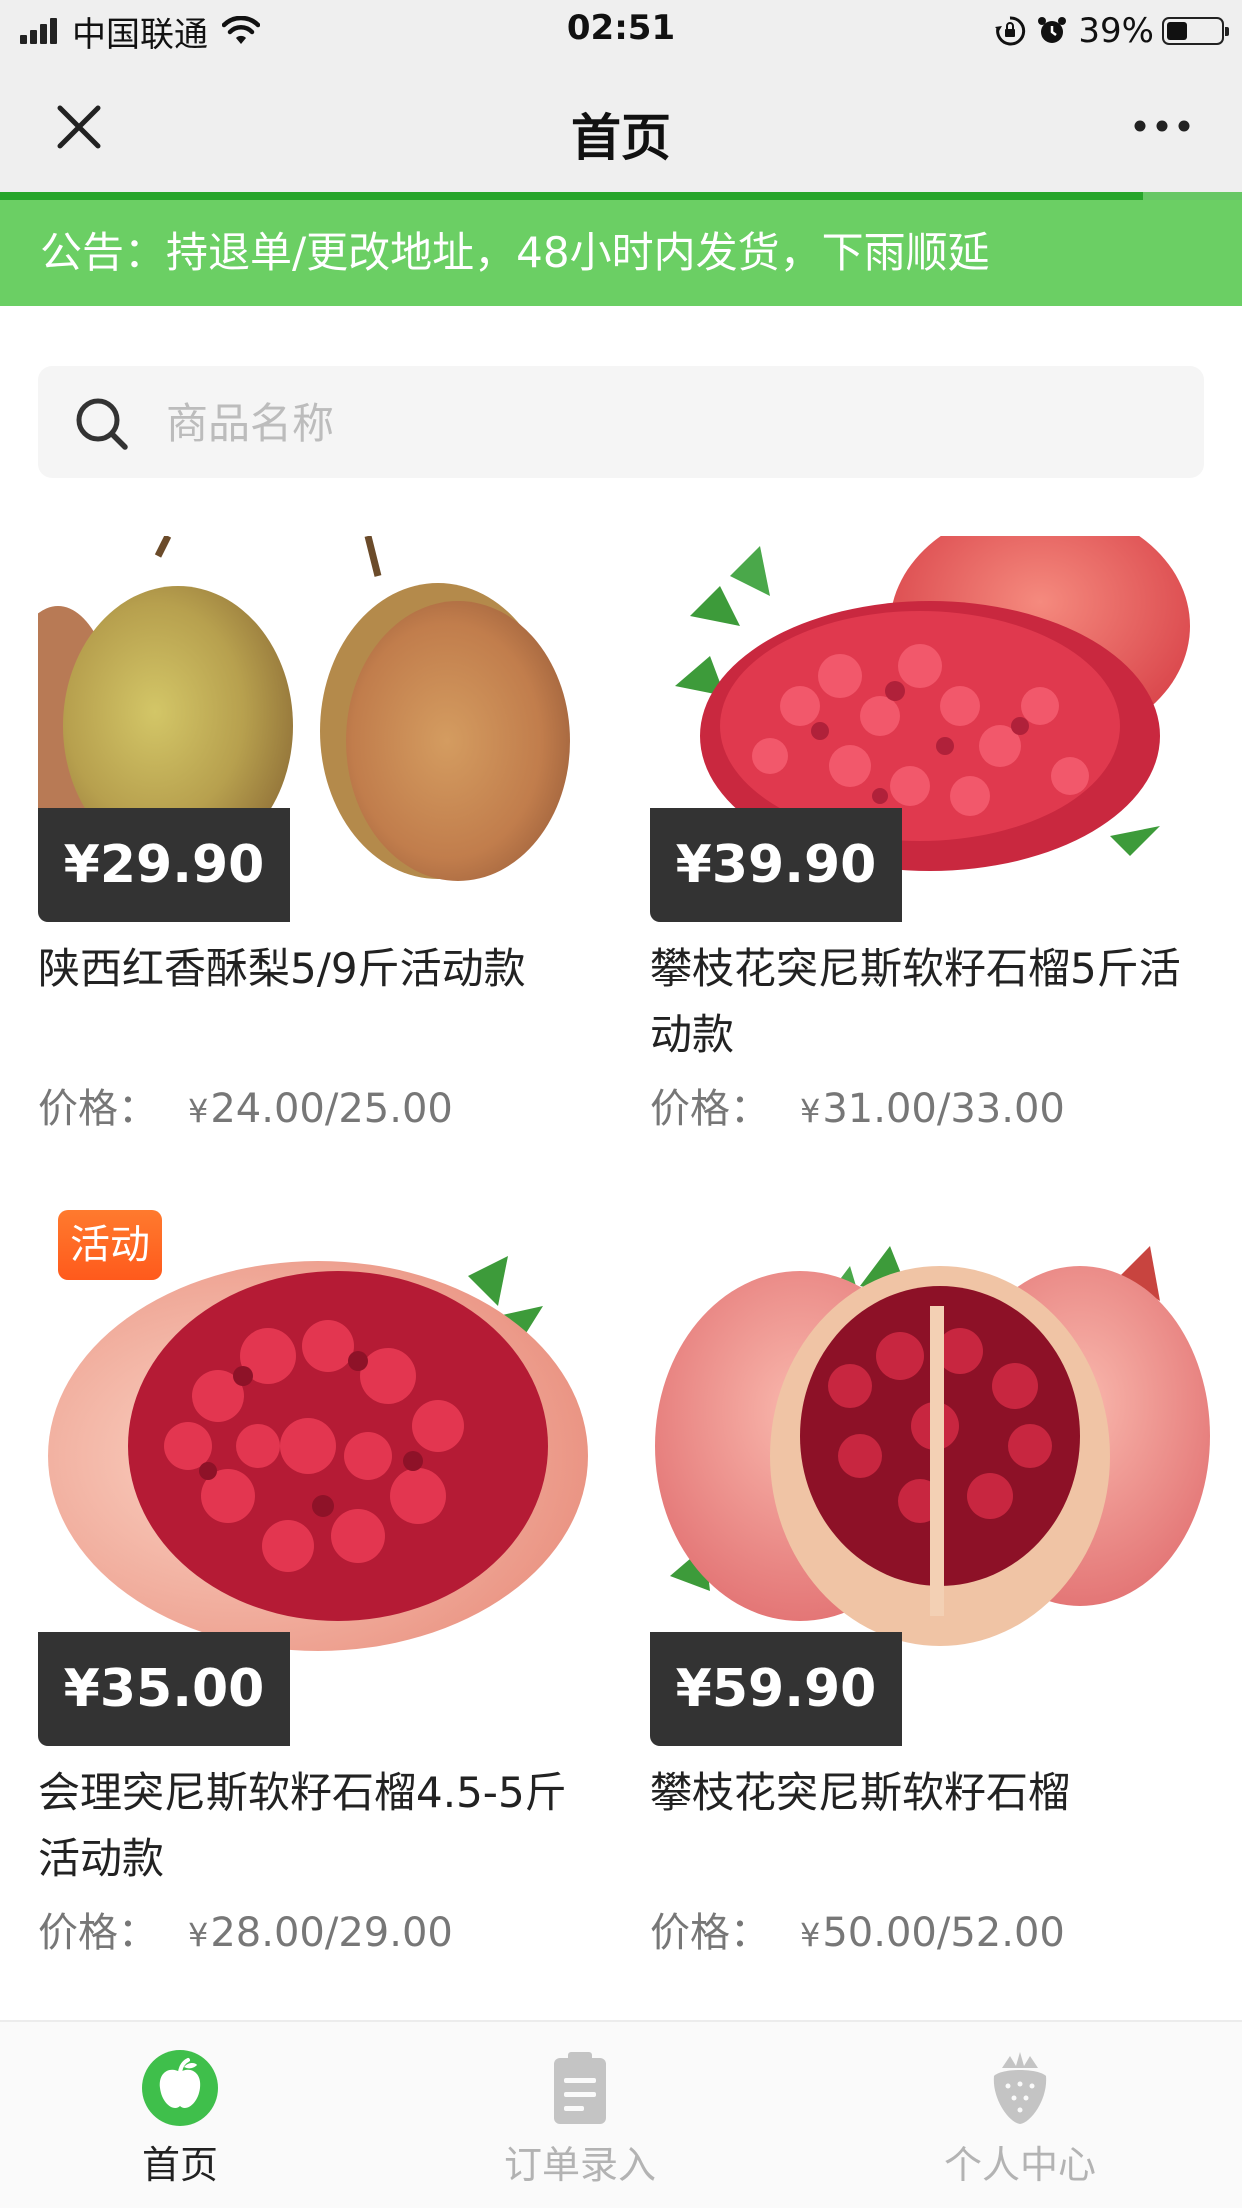  What do you see at coordinates (1052, 30) in the screenshot?
I see `alarm-icon` at bounding box center [1052, 30].